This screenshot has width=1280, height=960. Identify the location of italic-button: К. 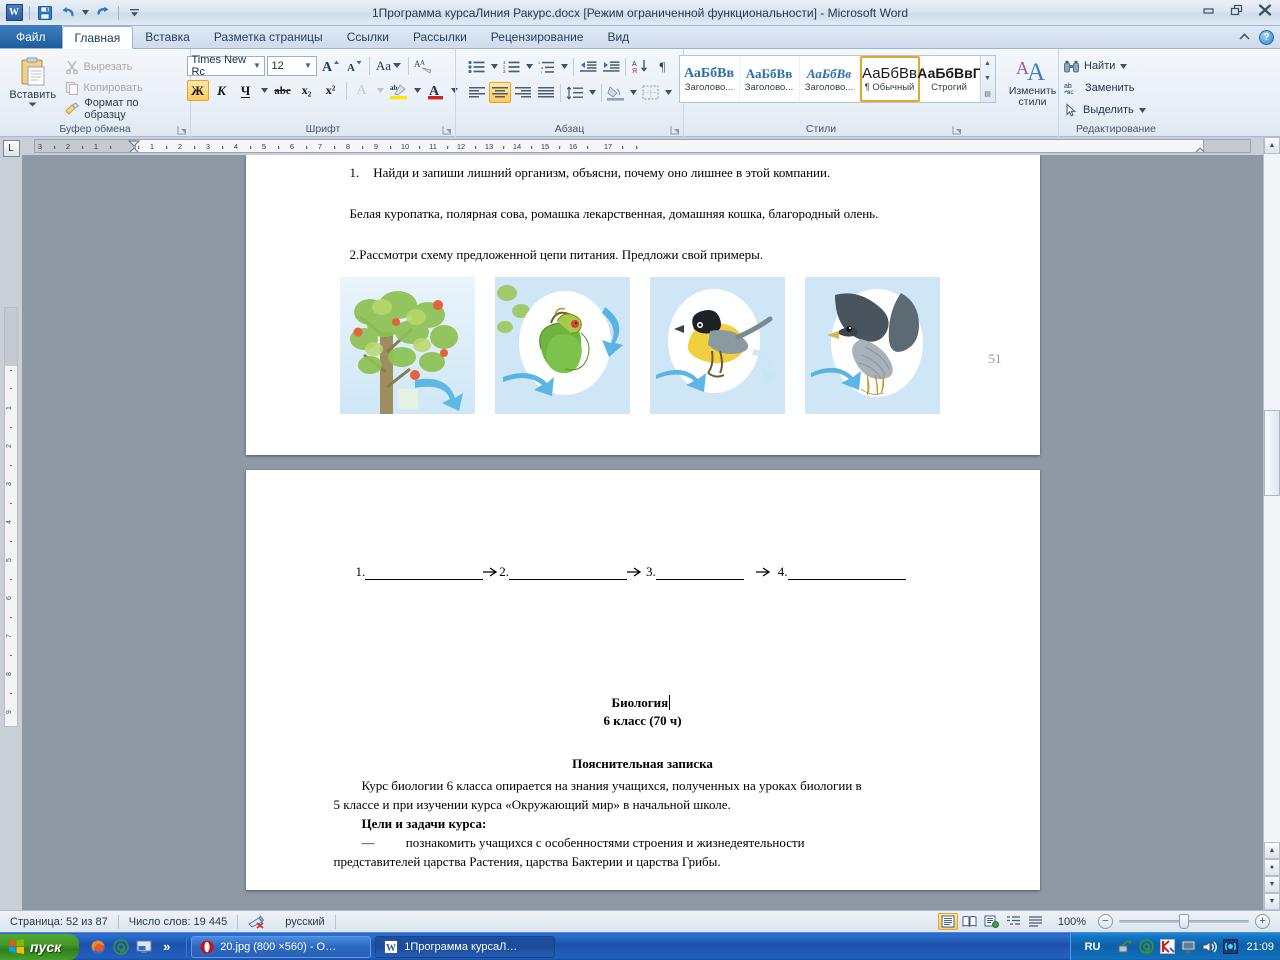
(222, 90).